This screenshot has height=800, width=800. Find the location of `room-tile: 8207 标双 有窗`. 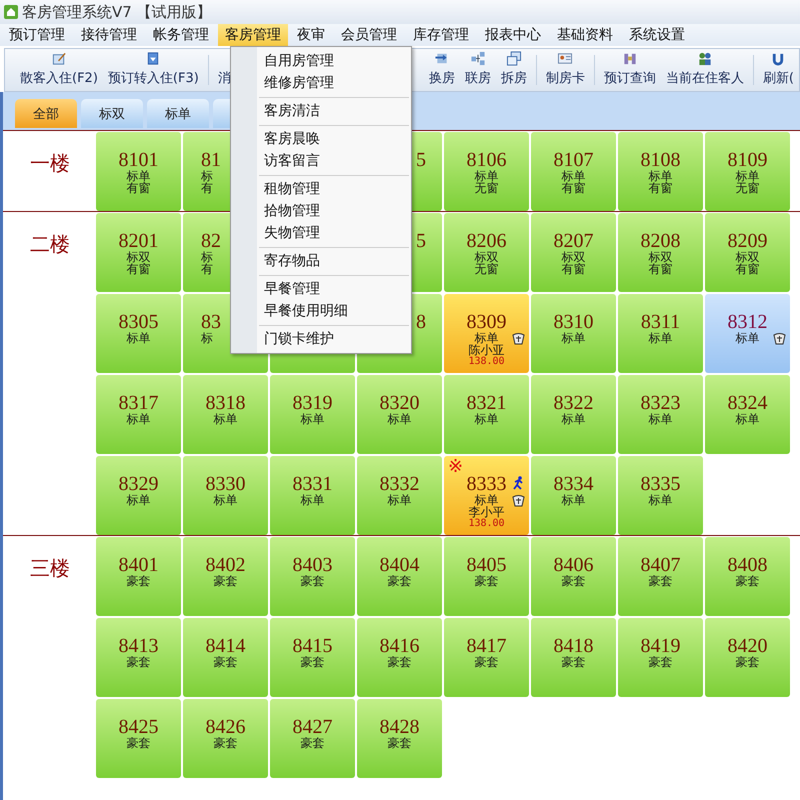

room-tile: 8207 标双 有窗 is located at coordinates (573, 252).